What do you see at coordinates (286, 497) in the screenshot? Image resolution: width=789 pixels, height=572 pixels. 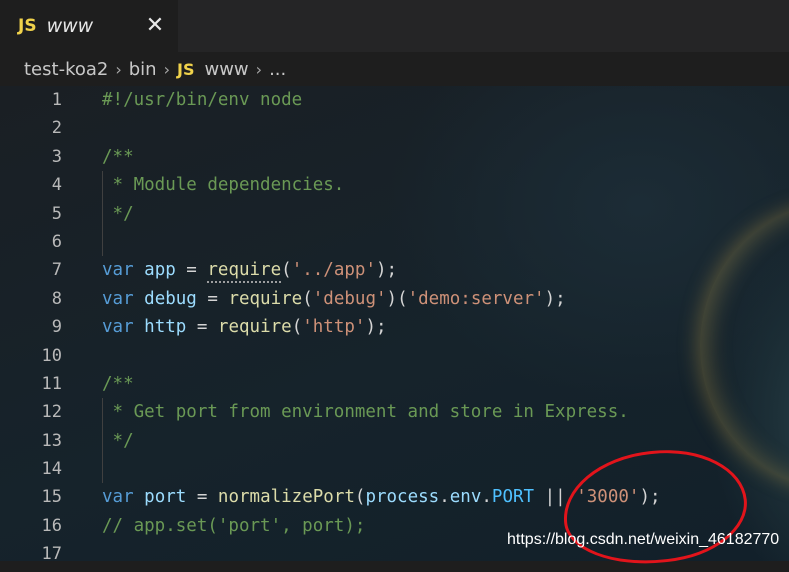 I see `function-call: normalizePort` at bounding box center [286, 497].